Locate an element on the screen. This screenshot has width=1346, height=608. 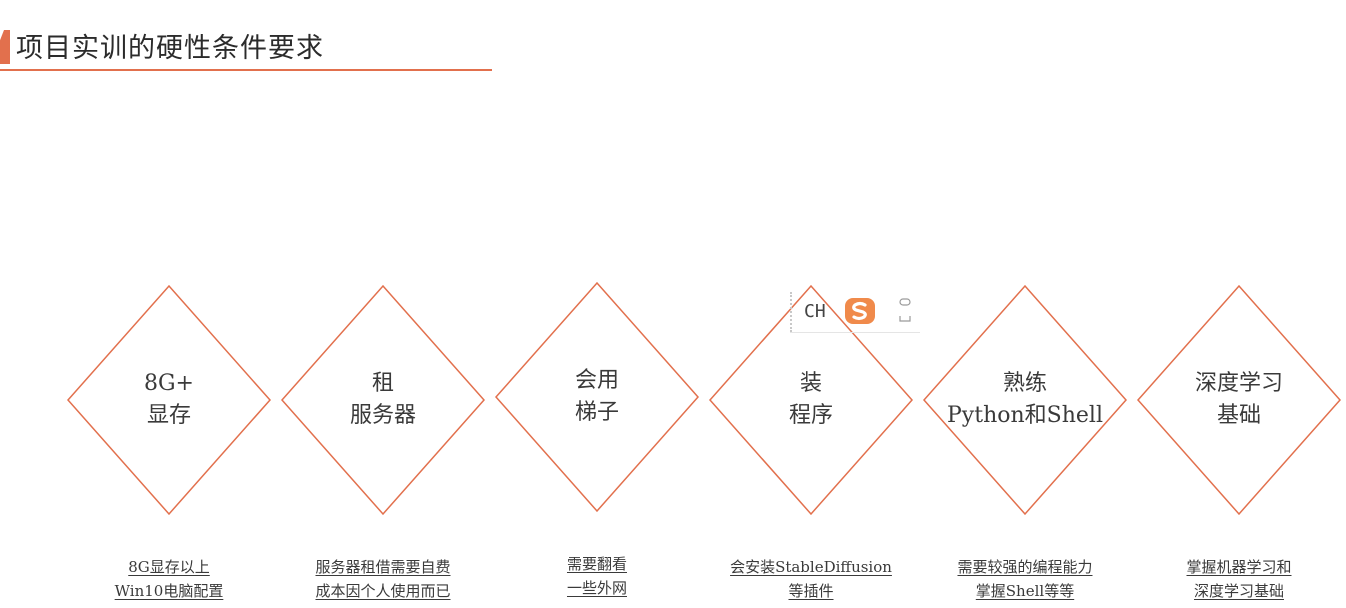
requirement-diamond-deep-learning: 深度学习 基础 is located at coordinates (1239, 400).